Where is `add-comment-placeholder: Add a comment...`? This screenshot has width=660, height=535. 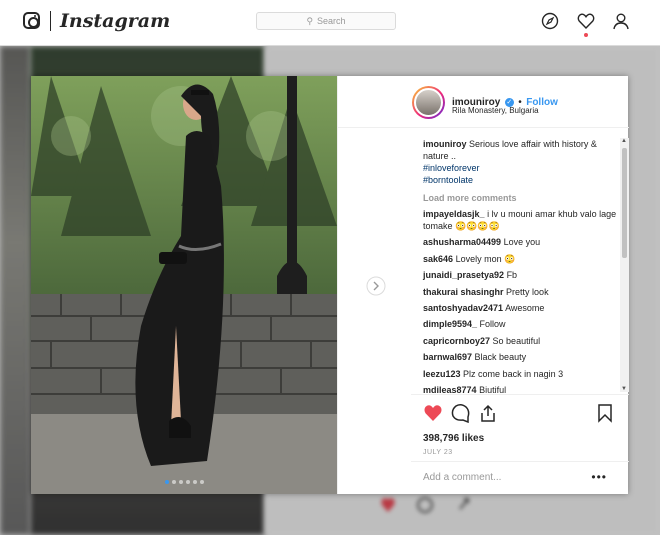
add-comment-placeholder: Add a comment... is located at coordinates (462, 477).